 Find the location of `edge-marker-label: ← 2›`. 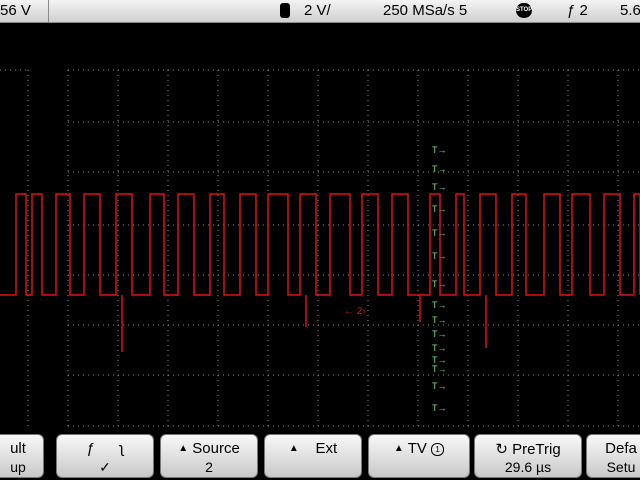

edge-marker-label: ← 2› is located at coordinates (355, 311).